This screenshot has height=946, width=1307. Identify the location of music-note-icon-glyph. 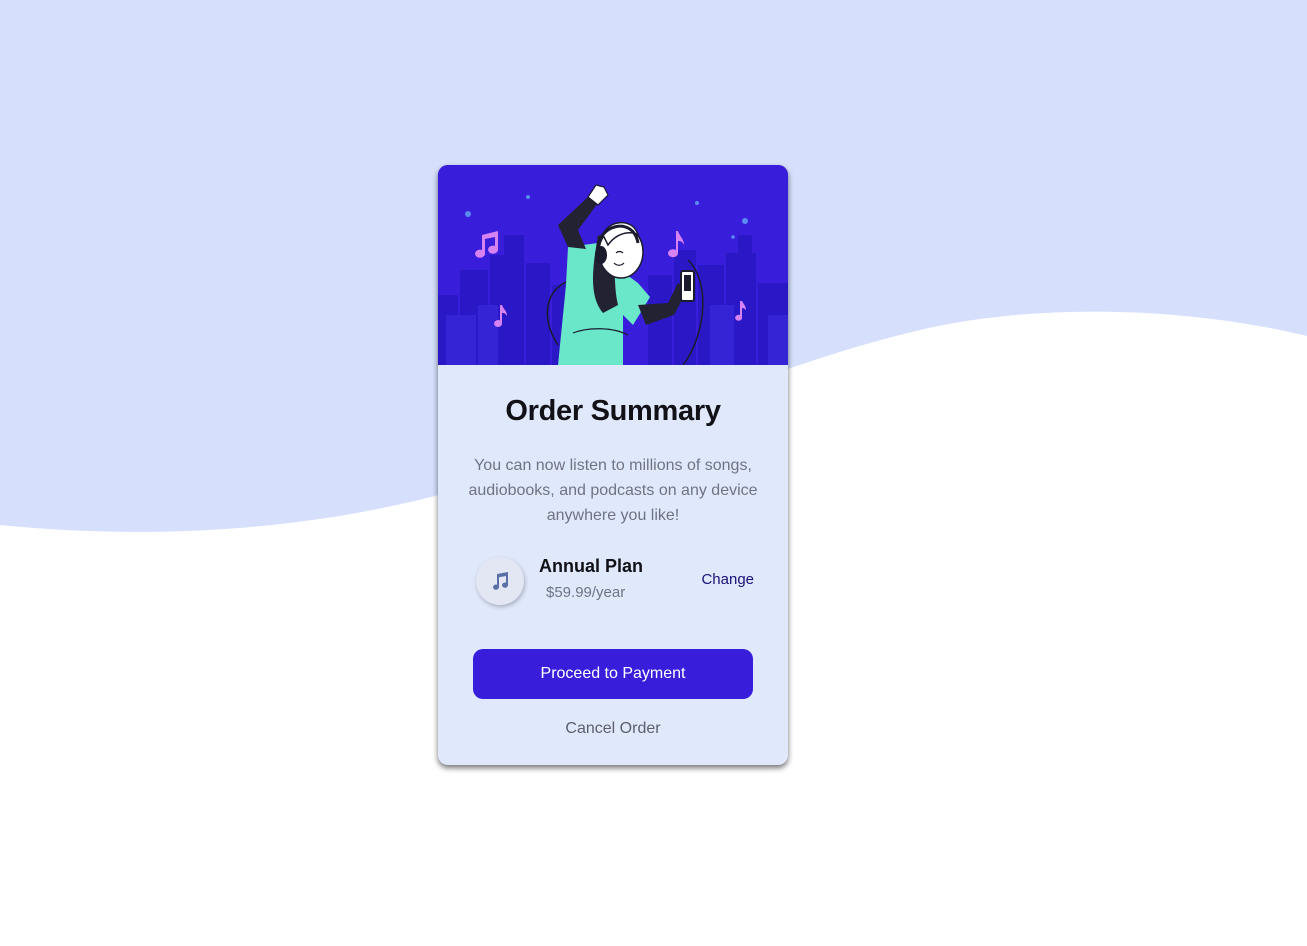
(501, 581).